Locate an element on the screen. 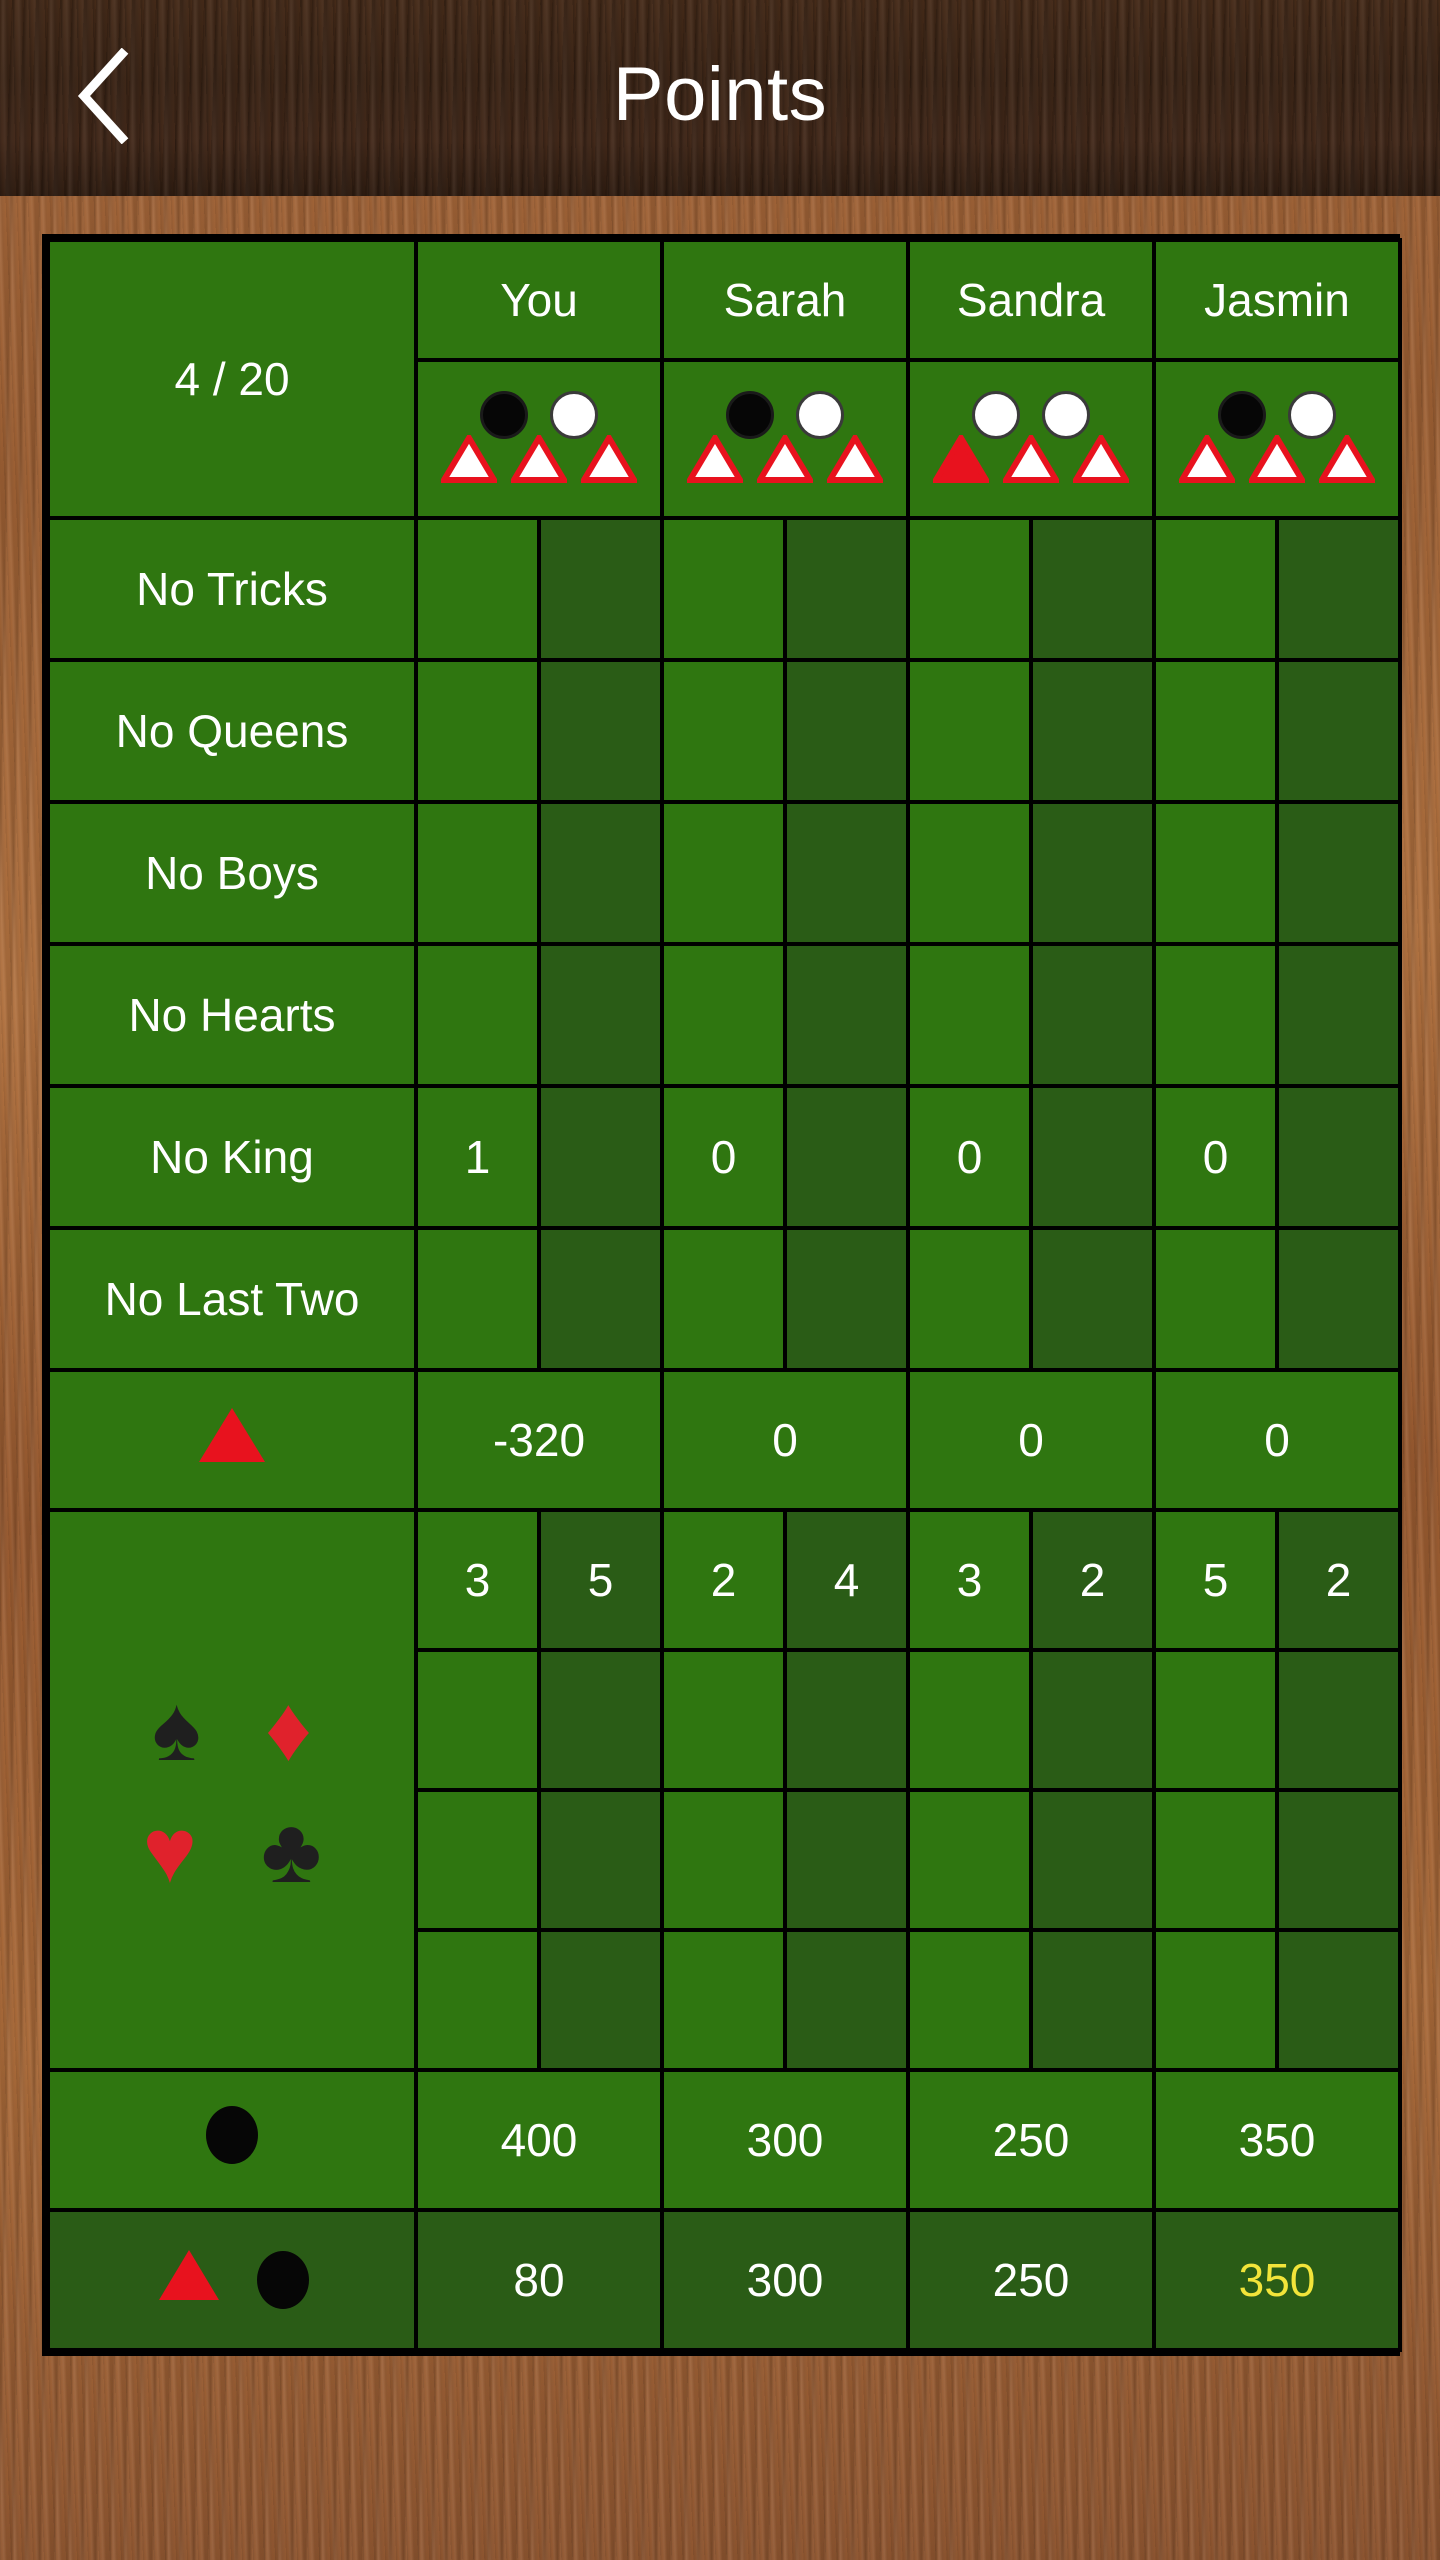 The height and width of the screenshot is (2560, 1440). trick-count-jasmin-a: 5 is located at coordinates (1215, 1580).